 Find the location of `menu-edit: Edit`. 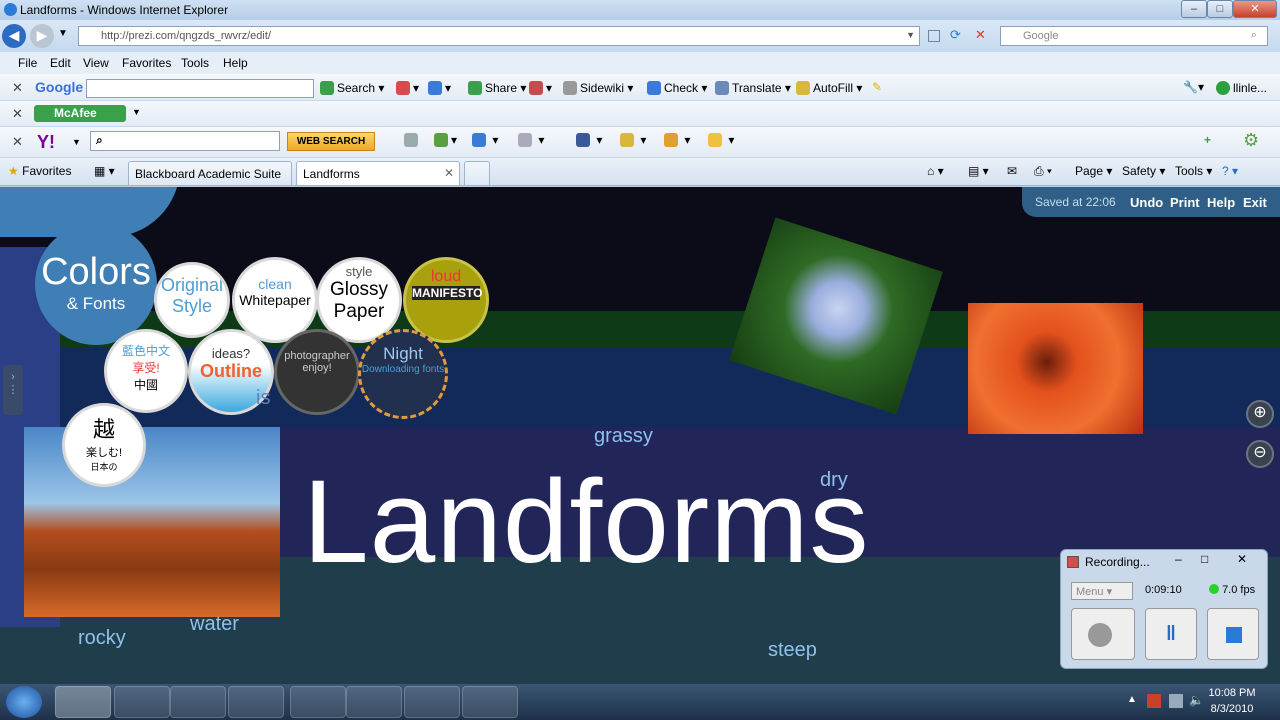

menu-edit: Edit is located at coordinates (60, 63).